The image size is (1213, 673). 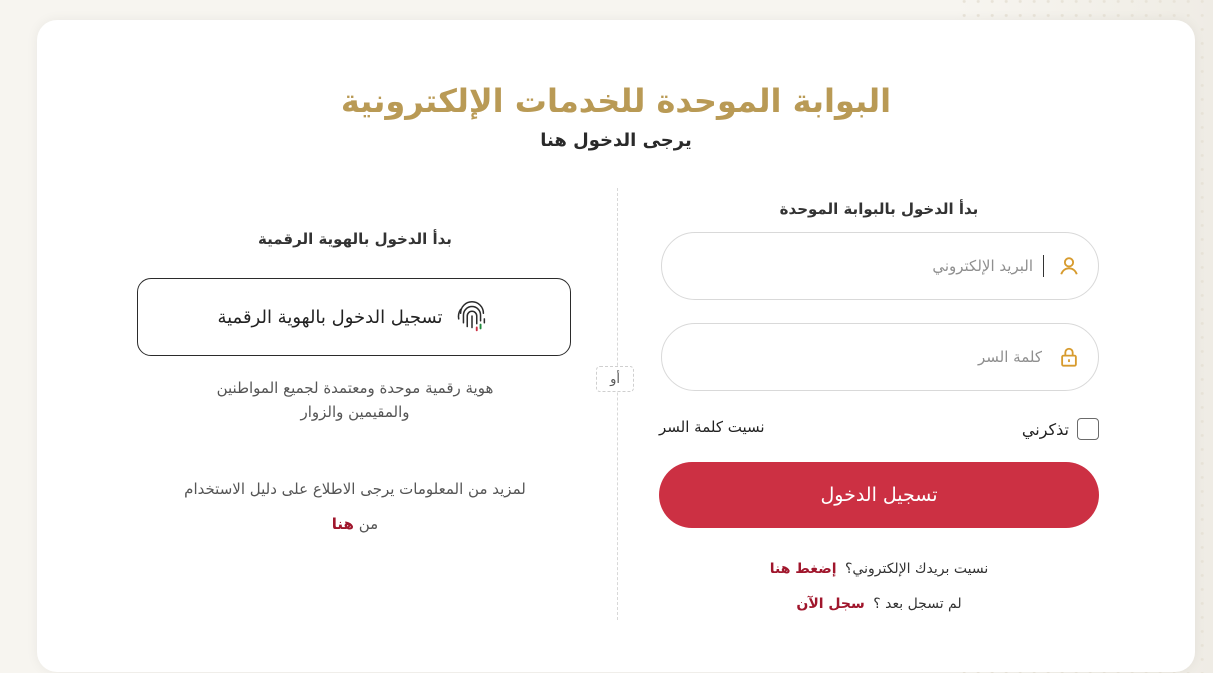 I want to click on login-button: تسجيل الدخول, so click(x=879, y=495).